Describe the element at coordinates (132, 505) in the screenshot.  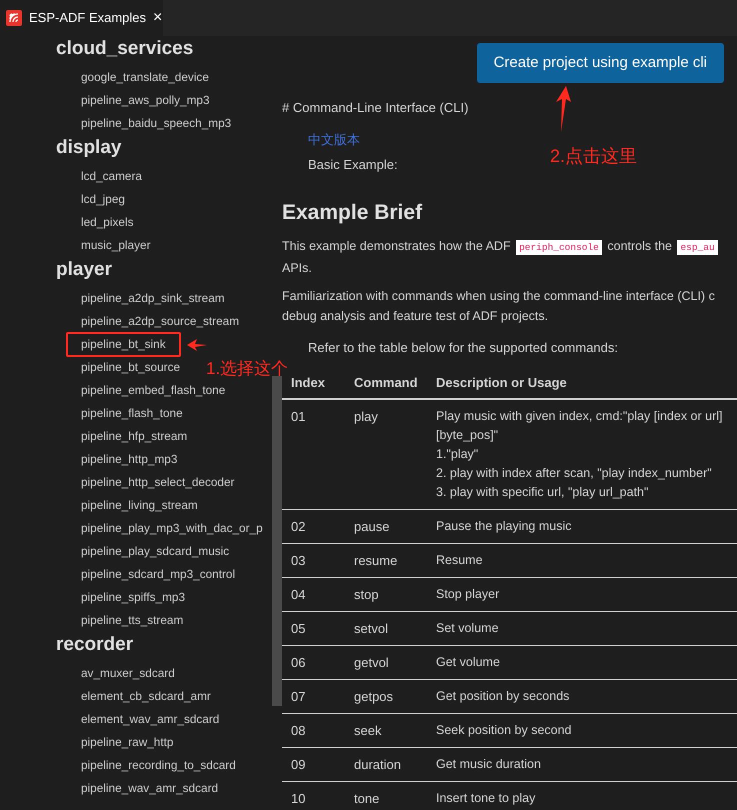
I see `example-link: pipeline_living_stream` at that location.